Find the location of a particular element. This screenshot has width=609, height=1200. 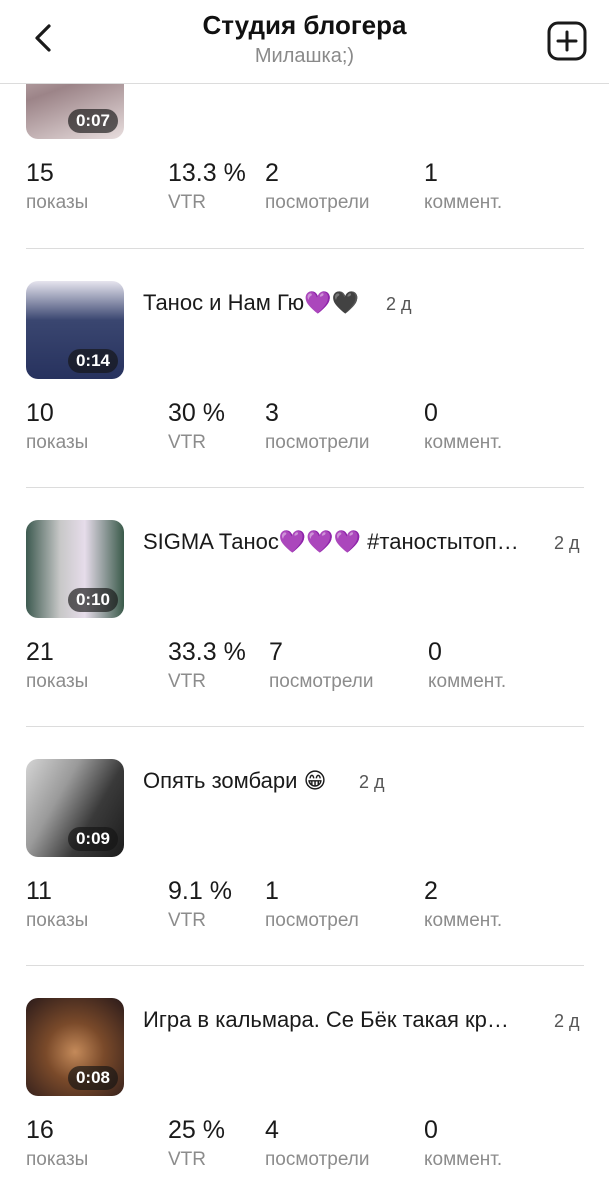

page-subtitle: Милашка;) is located at coordinates (304, 56).